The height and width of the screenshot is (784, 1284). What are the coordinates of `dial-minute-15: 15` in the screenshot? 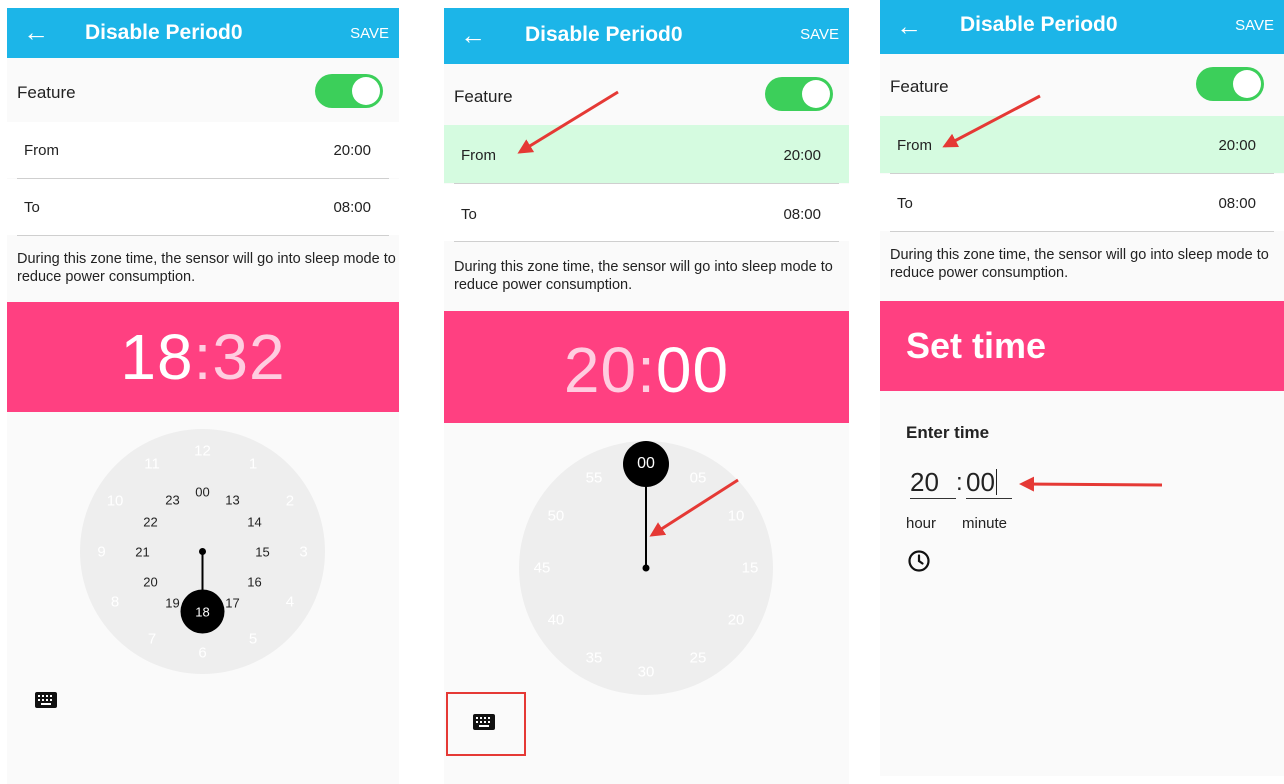 It's located at (750, 568).